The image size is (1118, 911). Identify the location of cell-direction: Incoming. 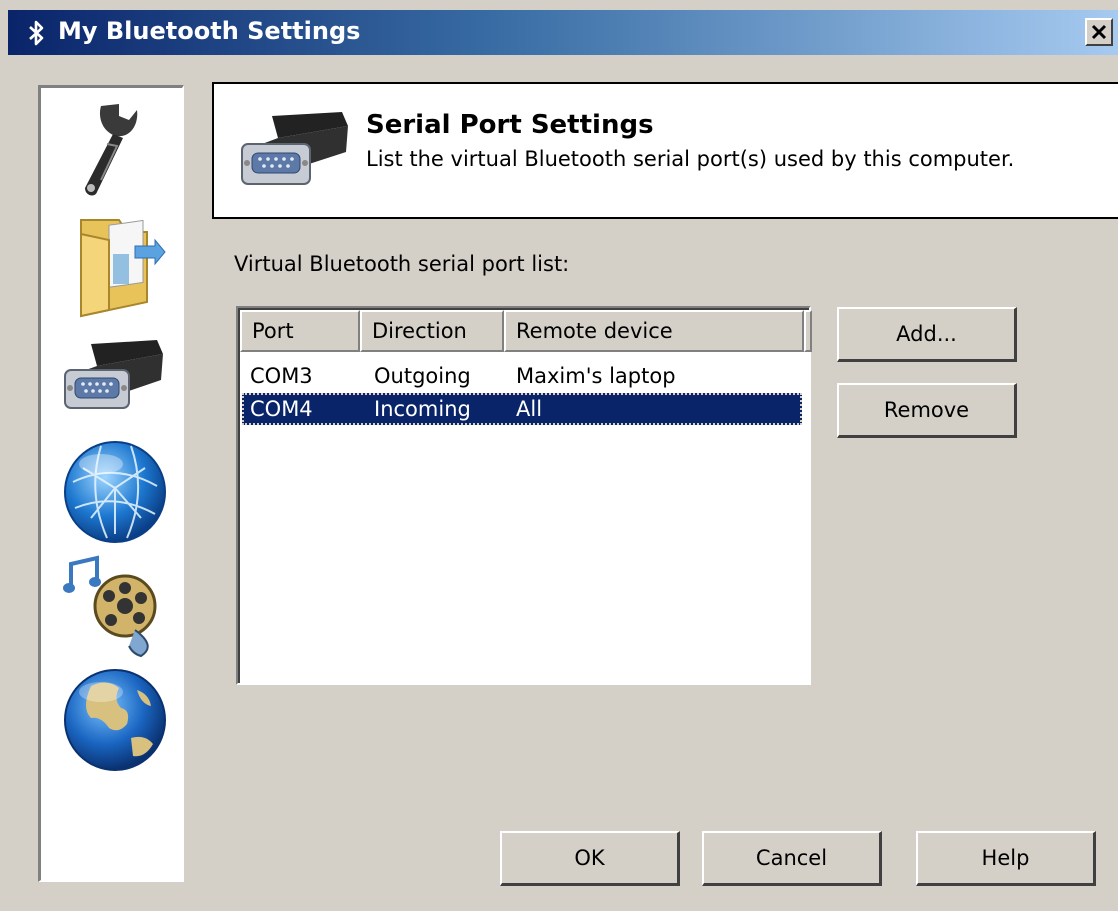
(422, 409).